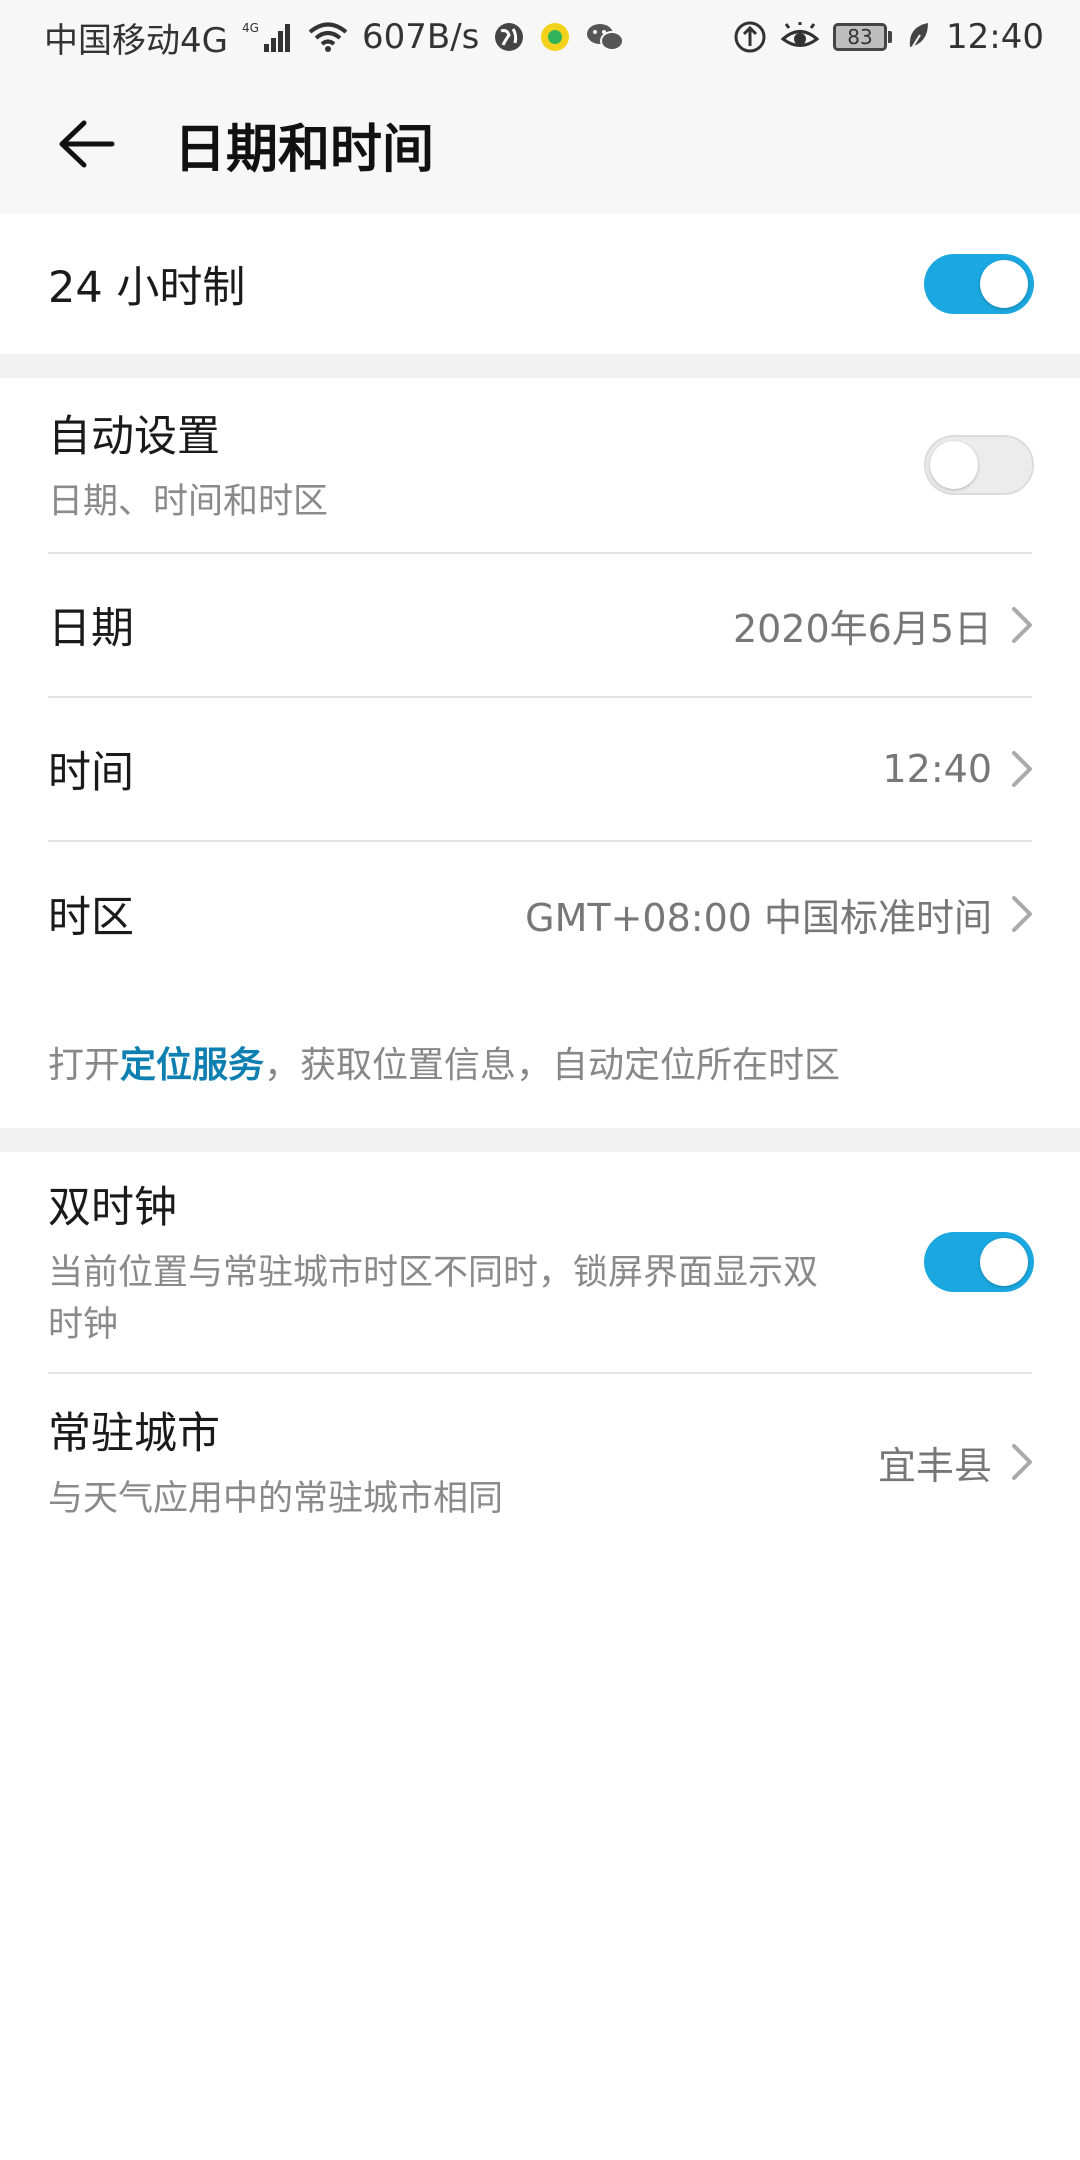  What do you see at coordinates (91, 773) in the screenshot?
I see `time-label: 时间` at bounding box center [91, 773].